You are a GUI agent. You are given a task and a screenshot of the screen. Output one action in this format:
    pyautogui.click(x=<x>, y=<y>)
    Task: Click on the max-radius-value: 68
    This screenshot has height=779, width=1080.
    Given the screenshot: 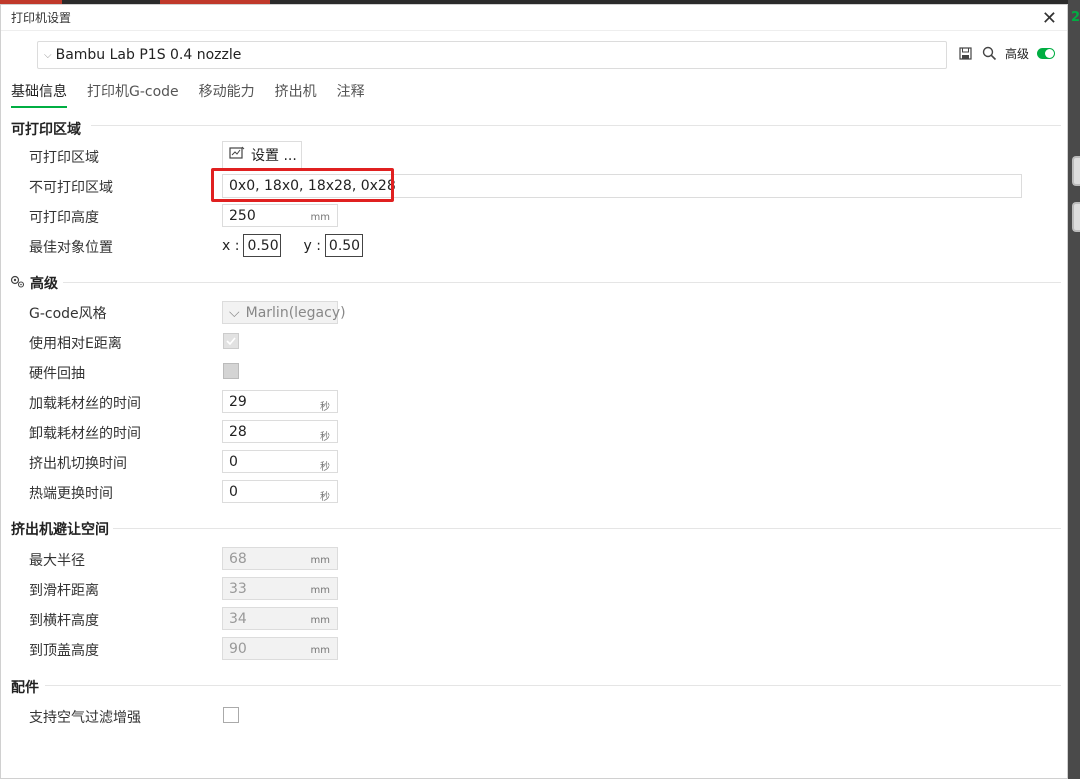 What is the action you would take?
    pyautogui.click(x=238, y=558)
    